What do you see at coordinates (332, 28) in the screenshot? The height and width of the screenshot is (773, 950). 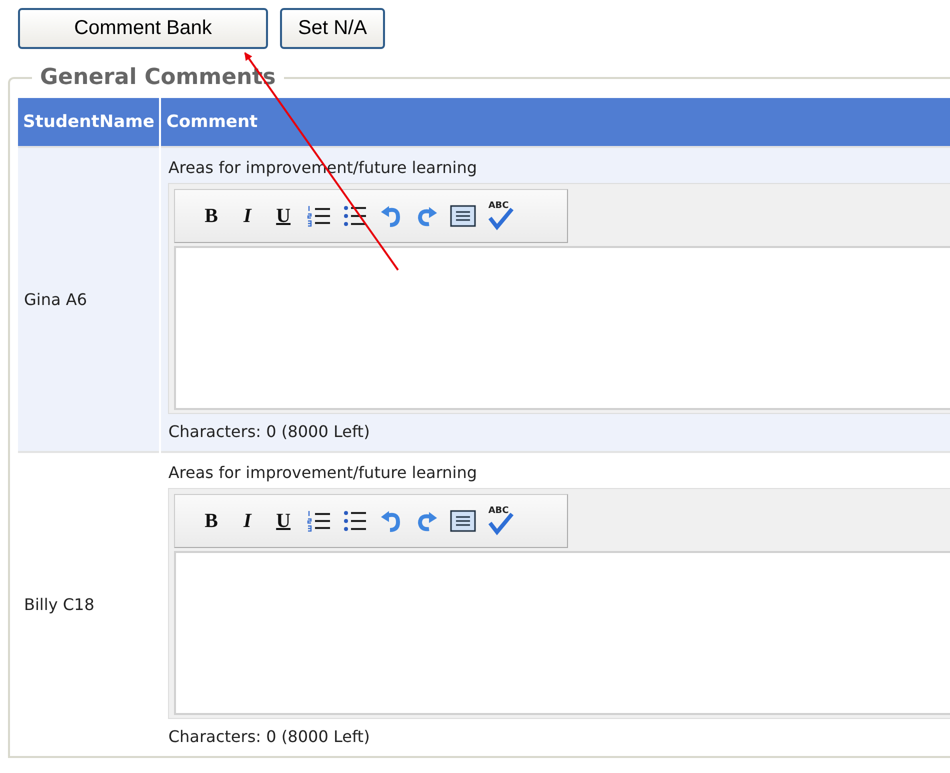 I see `toolbar-button: Set N/A` at bounding box center [332, 28].